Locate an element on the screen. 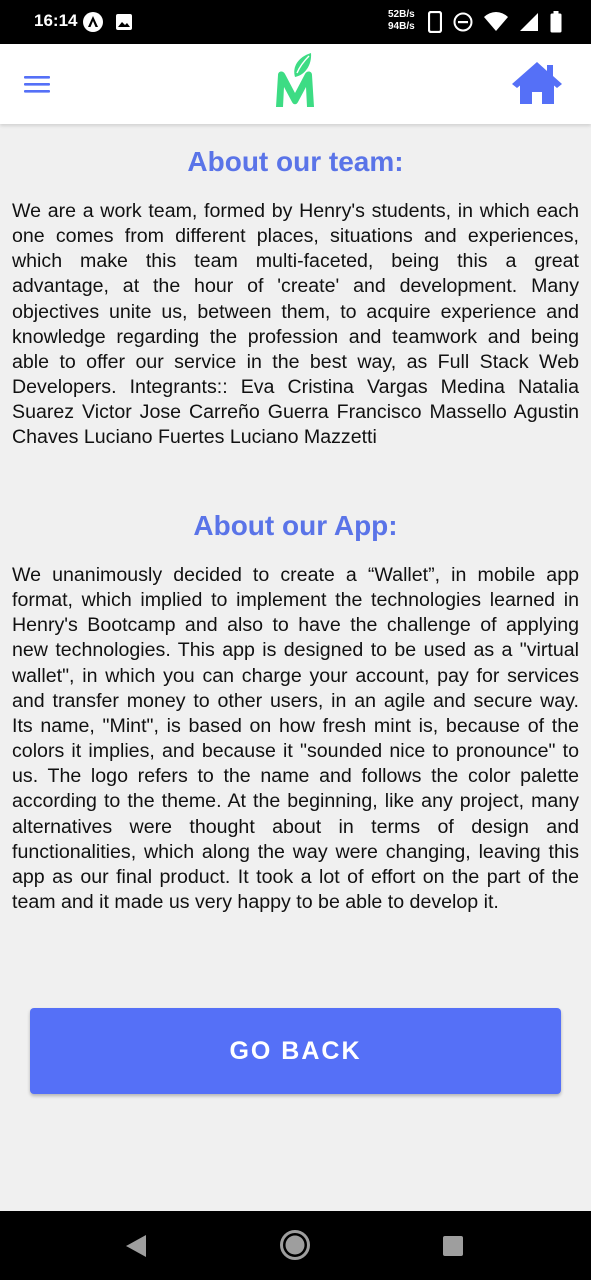 Image resolution: width=591 pixels, height=1280 pixels. network-speed: 52B/s 94B/s is located at coordinates (401, 21).